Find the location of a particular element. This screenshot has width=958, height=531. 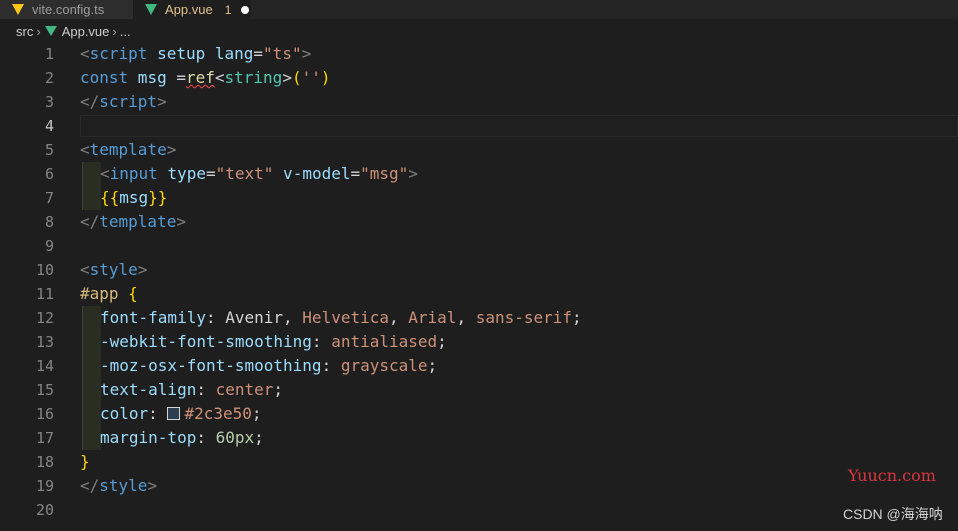

token: type is located at coordinates (181, 173).